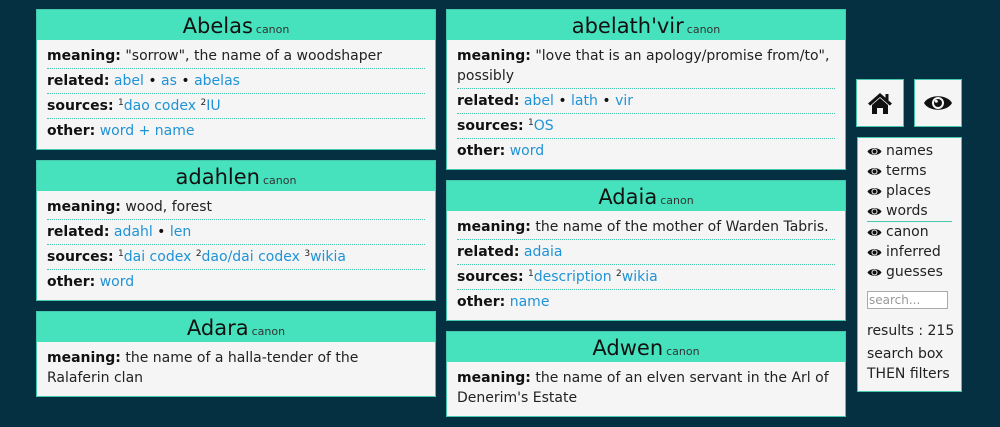 Image resolution: width=1000 pixels, height=427 pixels. What do you see at coordinates (481, 302) in the screenshot?
I see `other-label: other:` at bounding box center [481, 302].